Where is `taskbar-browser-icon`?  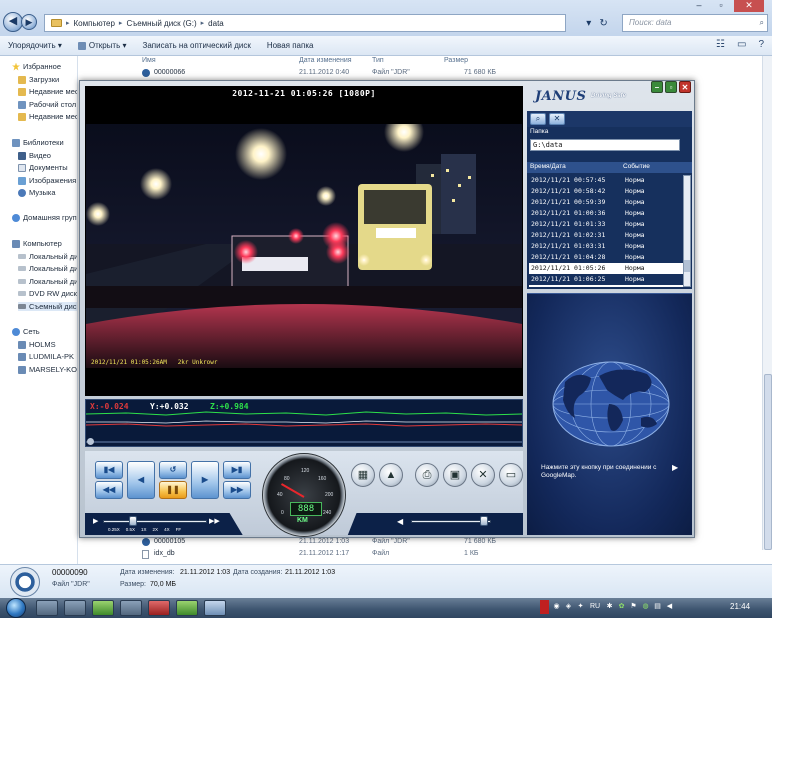
taskbar-browser-icon is located at coordinates (131, 608).